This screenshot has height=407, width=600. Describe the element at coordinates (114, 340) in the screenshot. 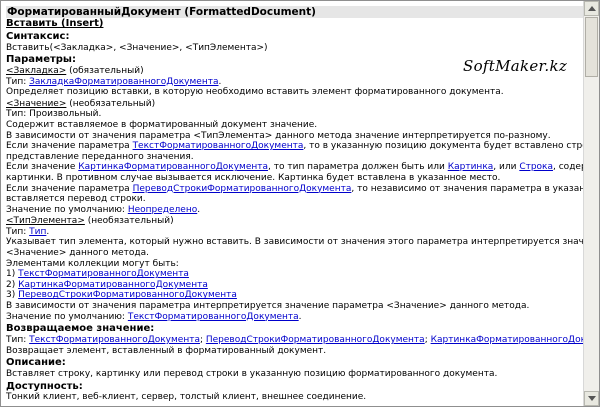

I see `return-link-text: ТекстФорматированногоДокумента` at that location.